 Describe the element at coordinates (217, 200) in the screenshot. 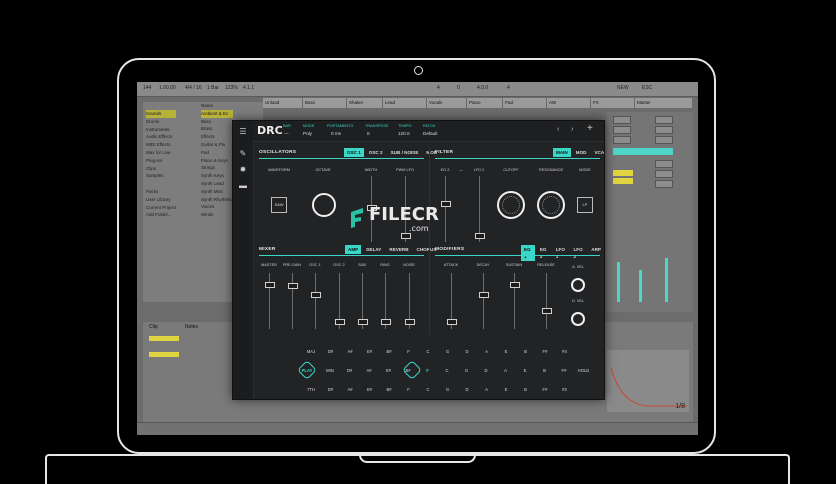

I see `browser-item: Synth Rhythmic` at that location.